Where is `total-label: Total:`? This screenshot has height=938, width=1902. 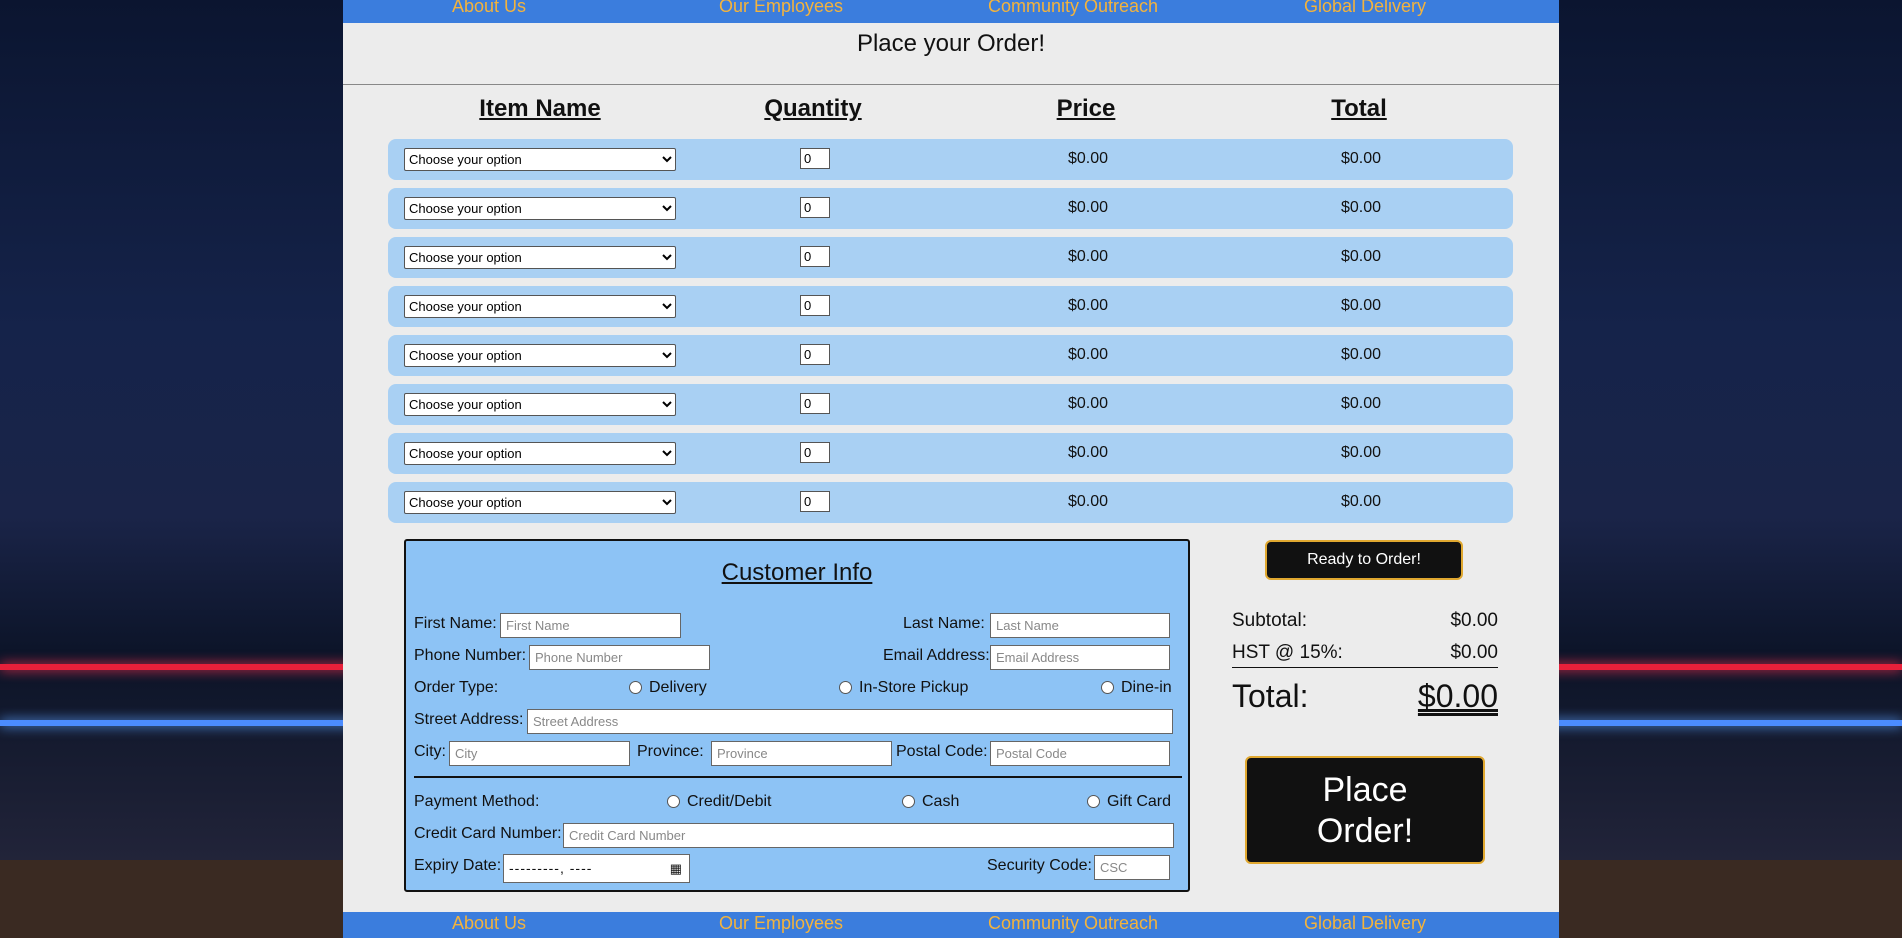
total-label: Total: is located at coordinates (1270, 696).